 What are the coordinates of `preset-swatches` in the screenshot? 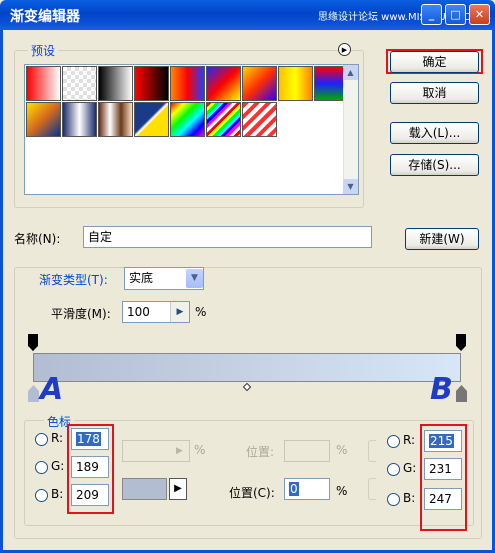 It's located at (187, 103).